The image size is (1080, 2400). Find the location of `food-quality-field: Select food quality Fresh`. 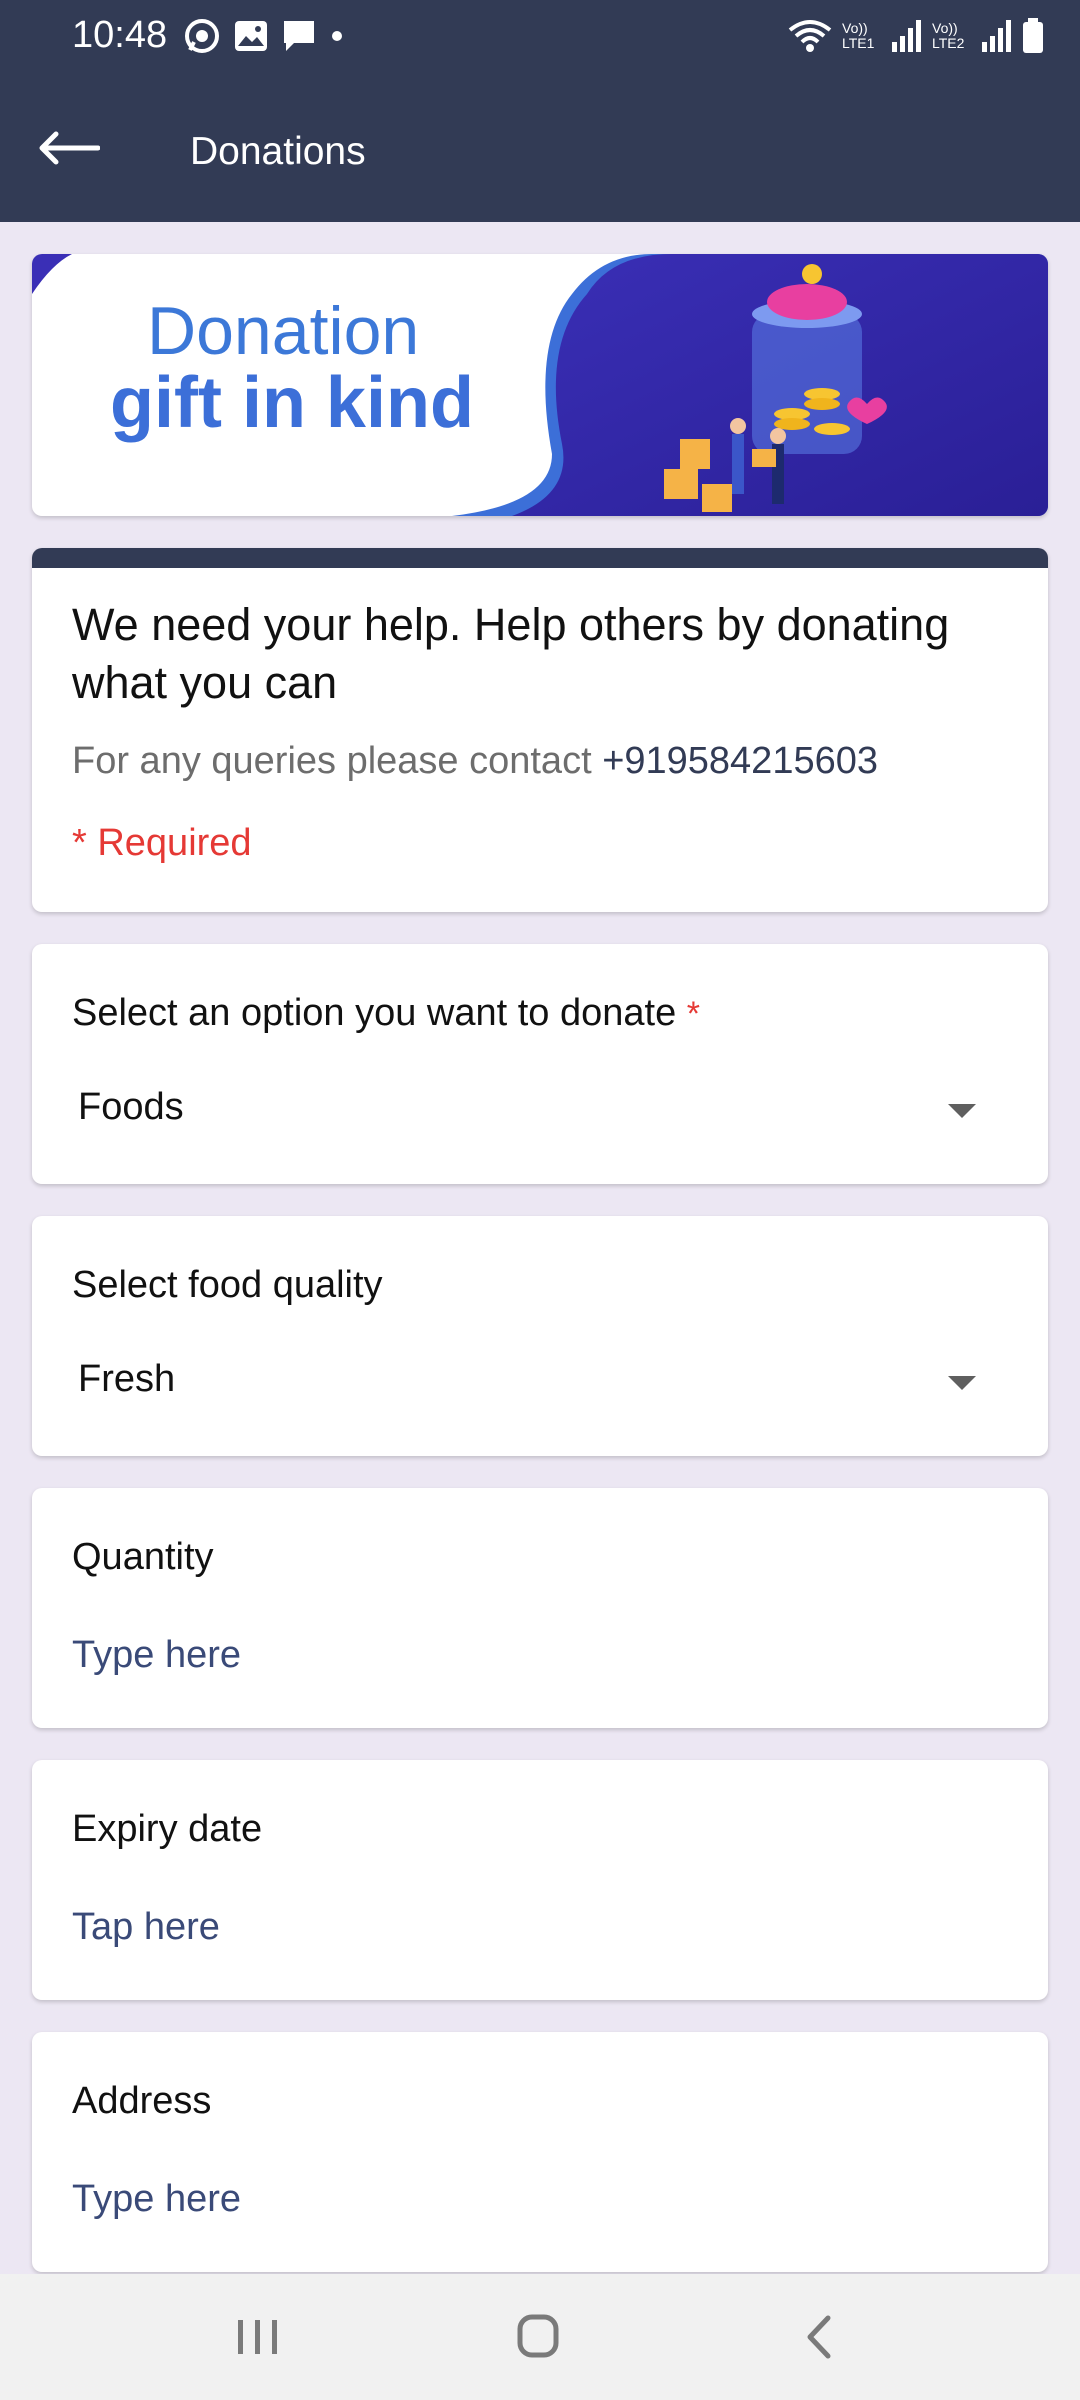

food-quality-field: Select food quality Fresh is located at coordinates (540, 1336).